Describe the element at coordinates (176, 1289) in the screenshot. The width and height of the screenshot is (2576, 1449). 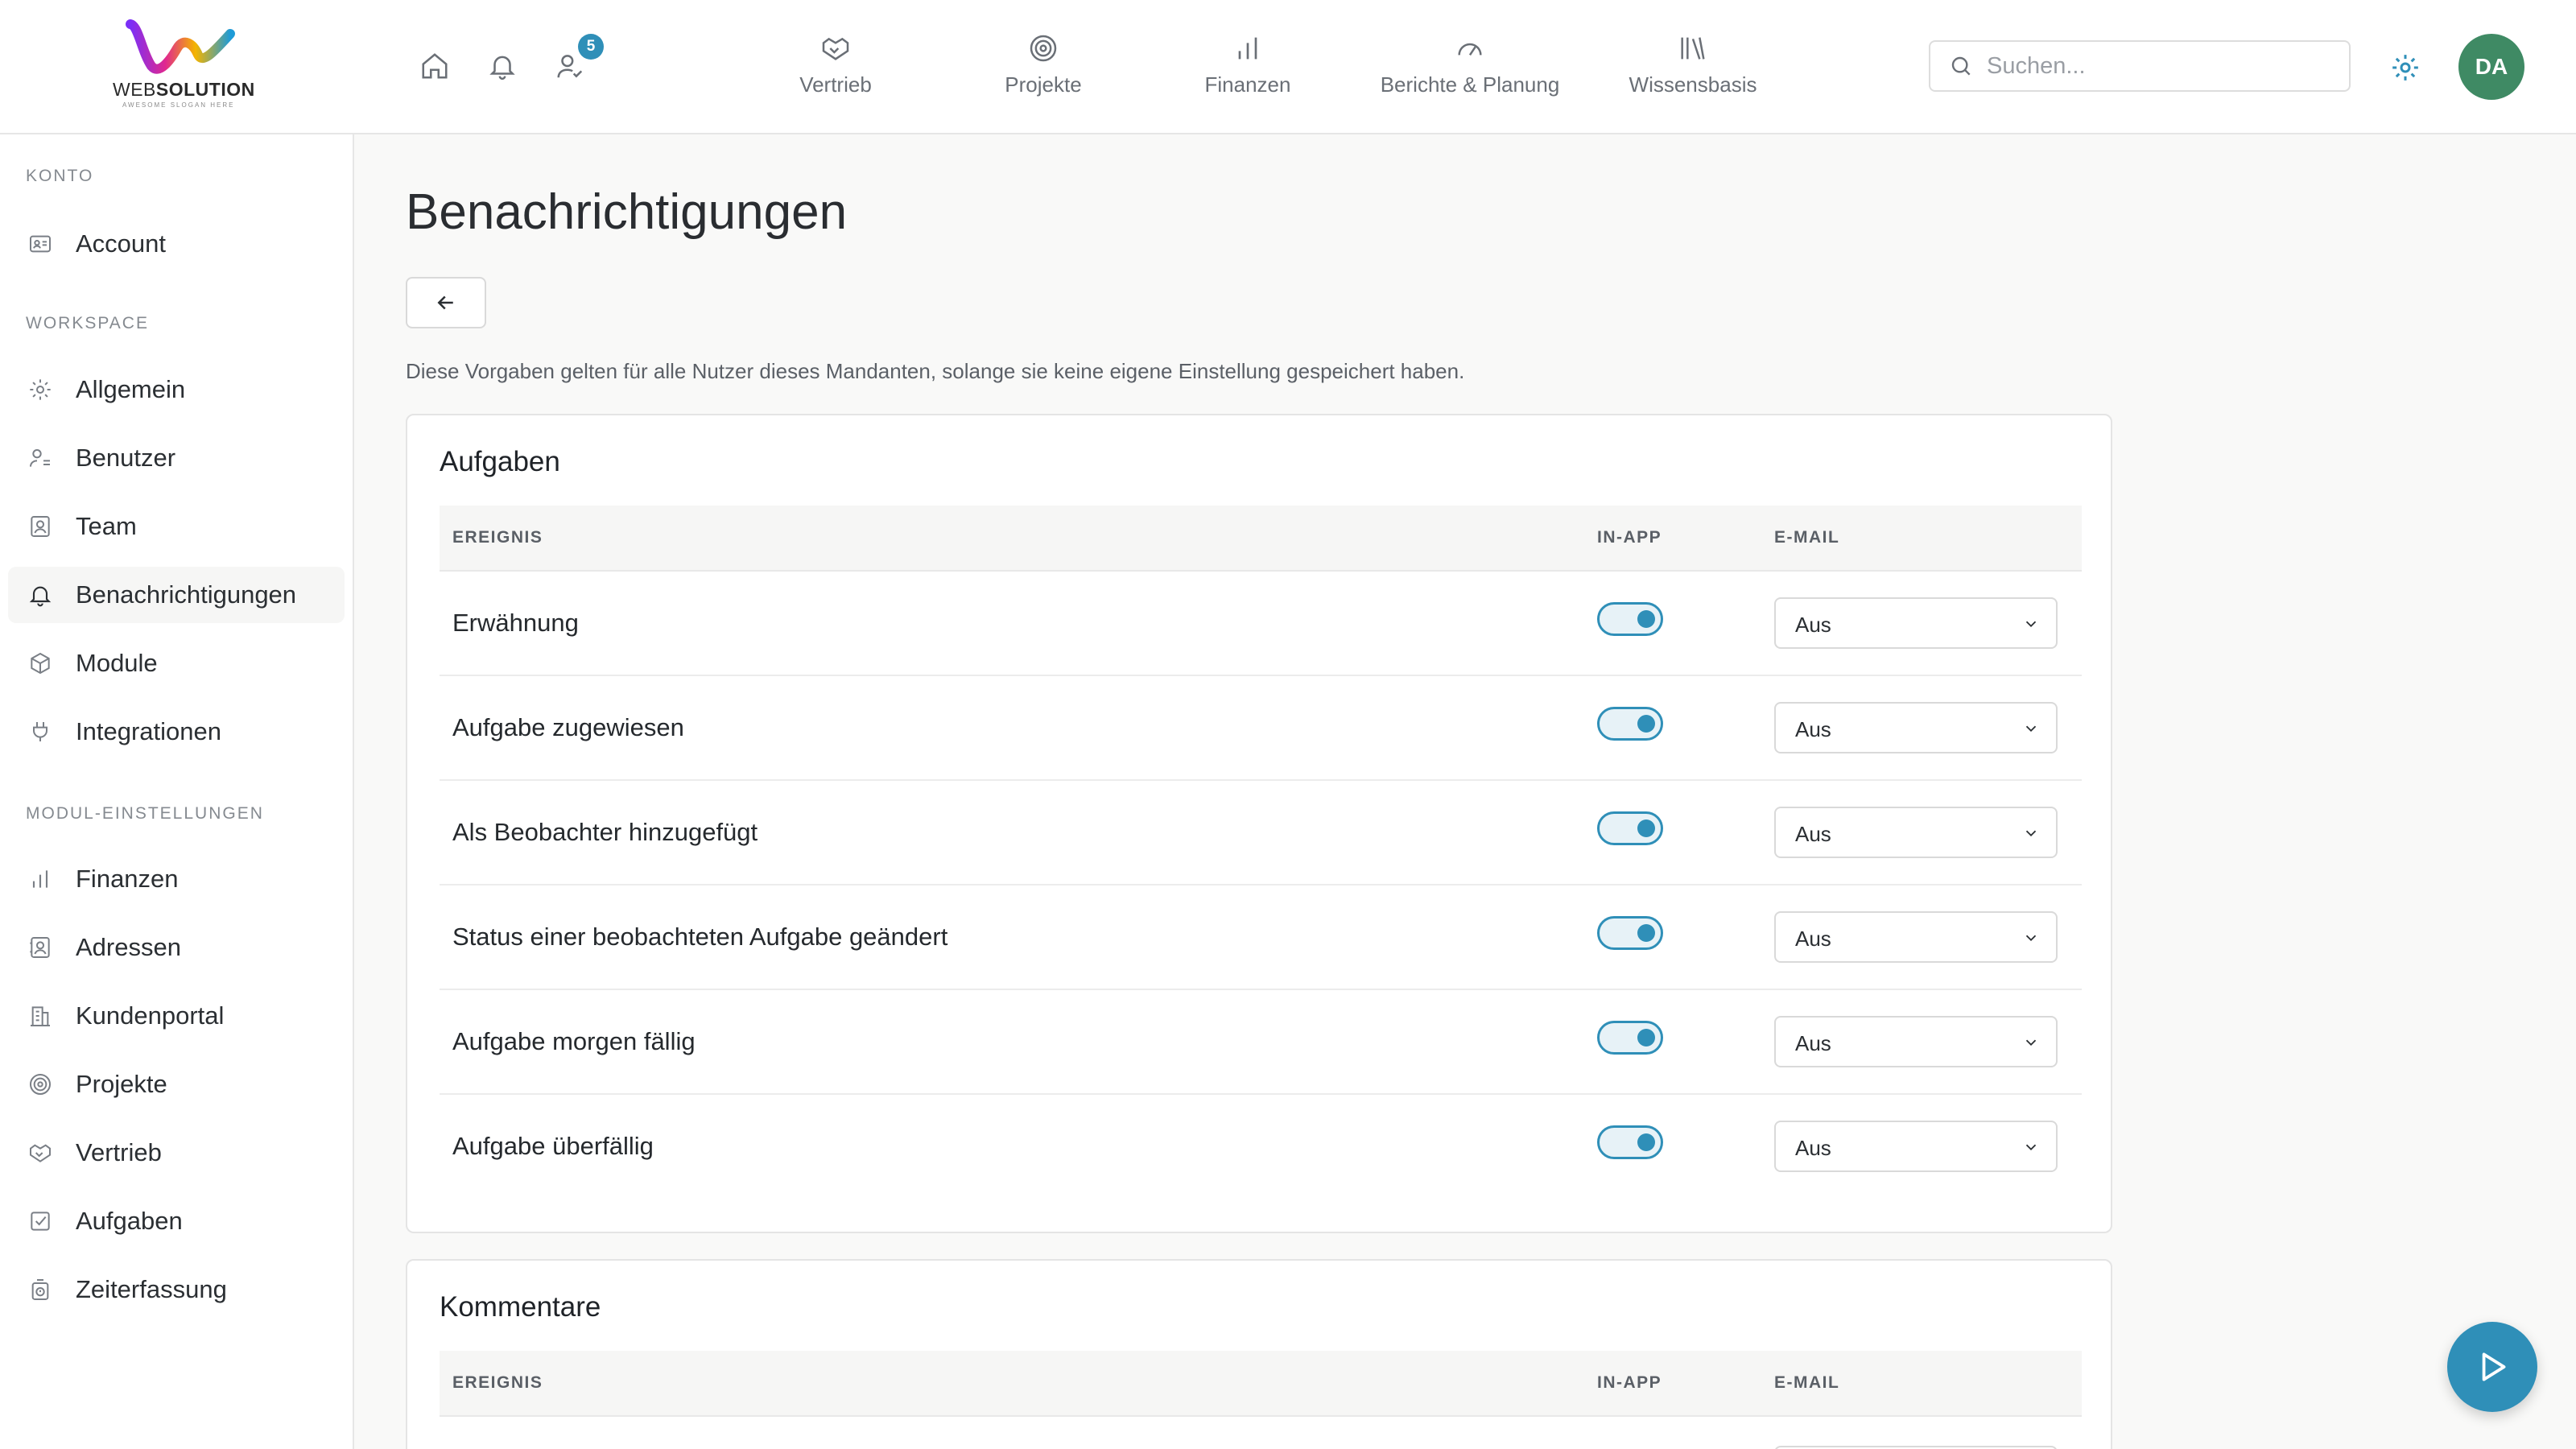
I see `sidebar-item-zeiterfassung: Zeiterfassung` at that location.